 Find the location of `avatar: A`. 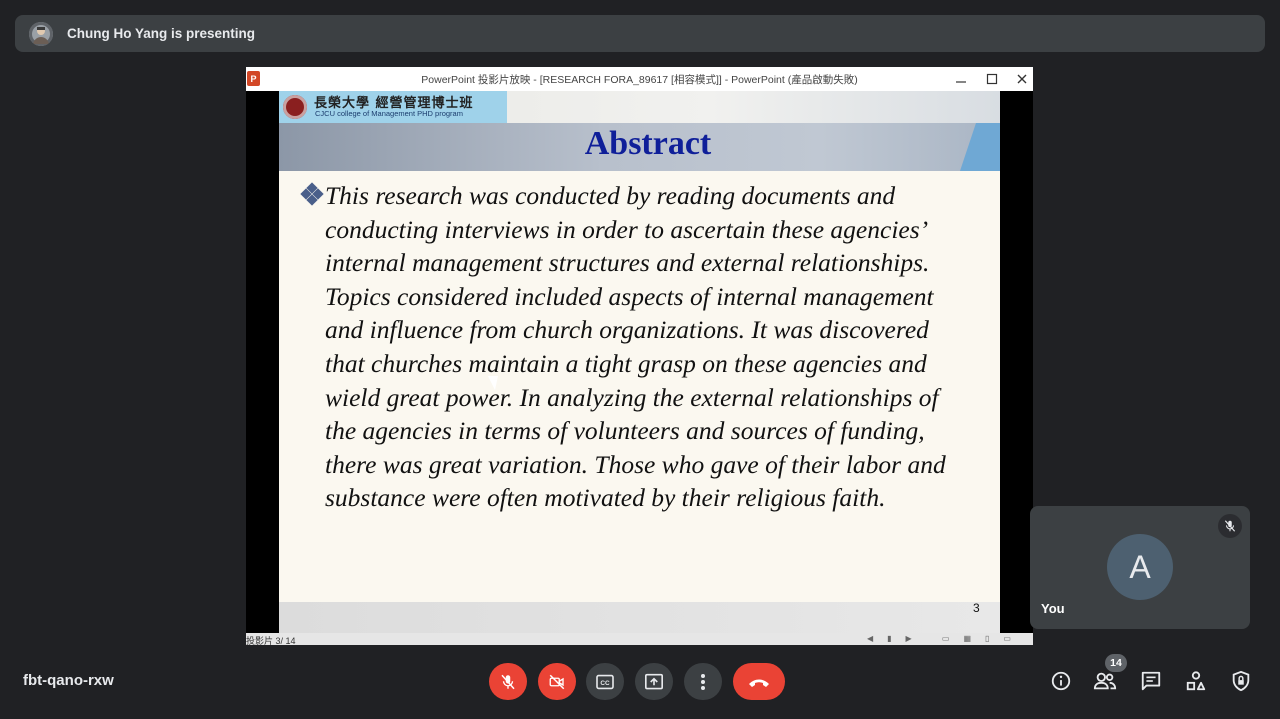

avatar: A is located at coordinates (1140, 567).